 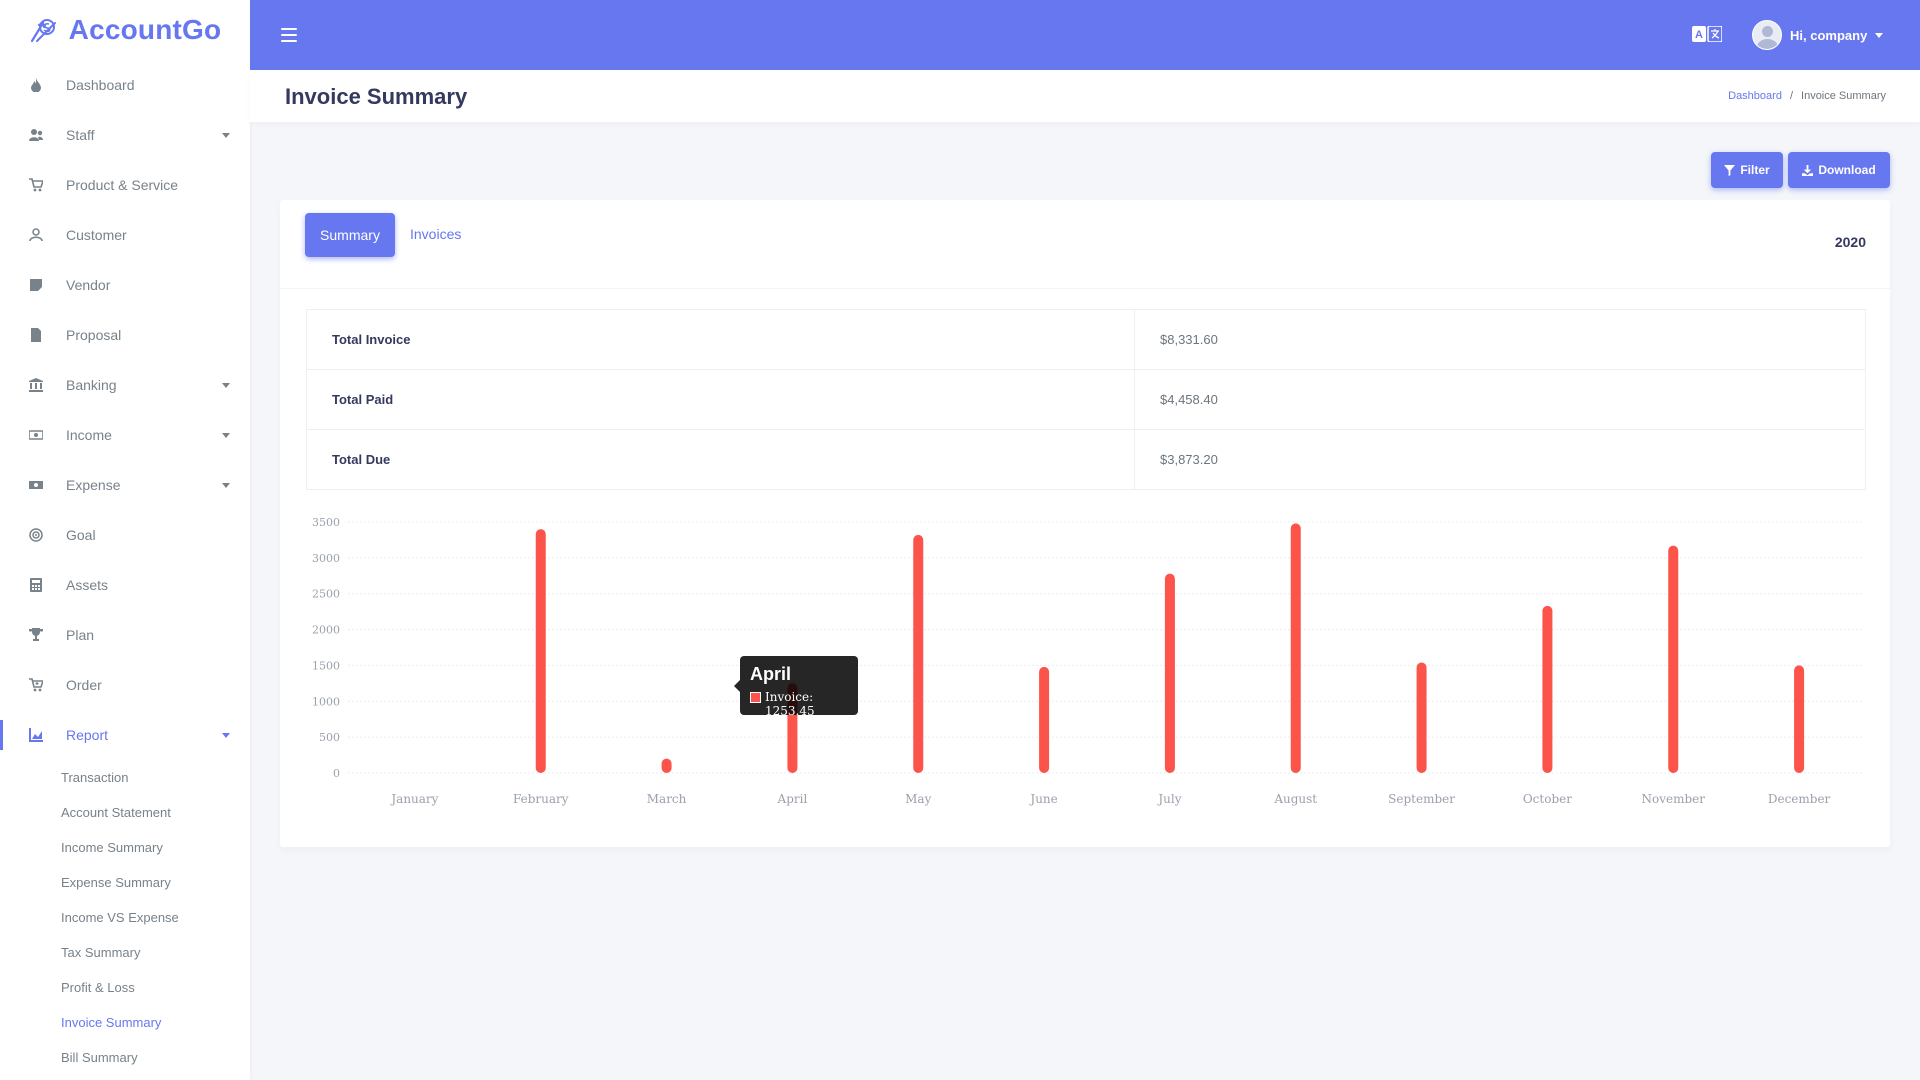 What do you see at coordinates (796, 687) in the screenshot?
I see `chart-tooltip: April Invoice: 1253.45` at bounding box center [796, 687].